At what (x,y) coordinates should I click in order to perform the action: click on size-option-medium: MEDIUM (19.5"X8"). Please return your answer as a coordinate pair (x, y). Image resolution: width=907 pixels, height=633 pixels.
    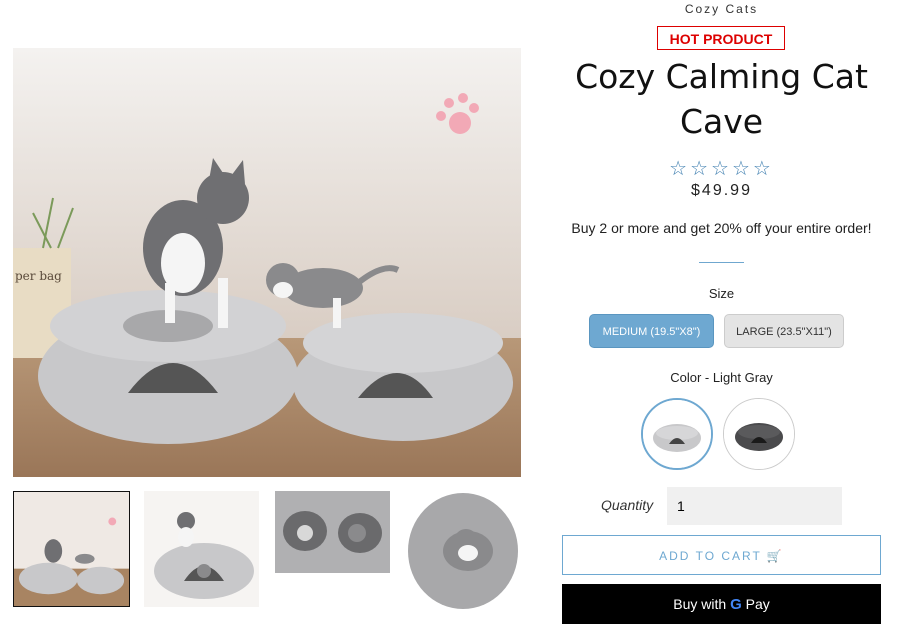
    Looking at the image, I should click on (651, 331).